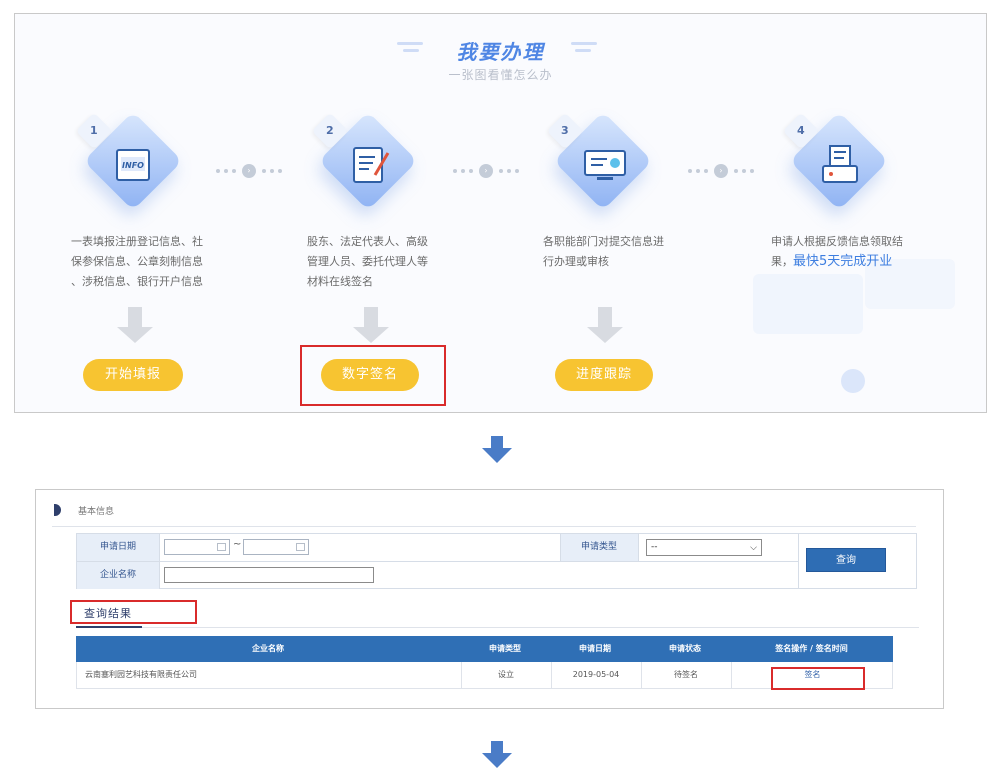 The image size is (997, 774). What do you see at coordinates (109, 627) in the screenshot?
I see `tab-active-indicator` at bounding box center [109, 627].